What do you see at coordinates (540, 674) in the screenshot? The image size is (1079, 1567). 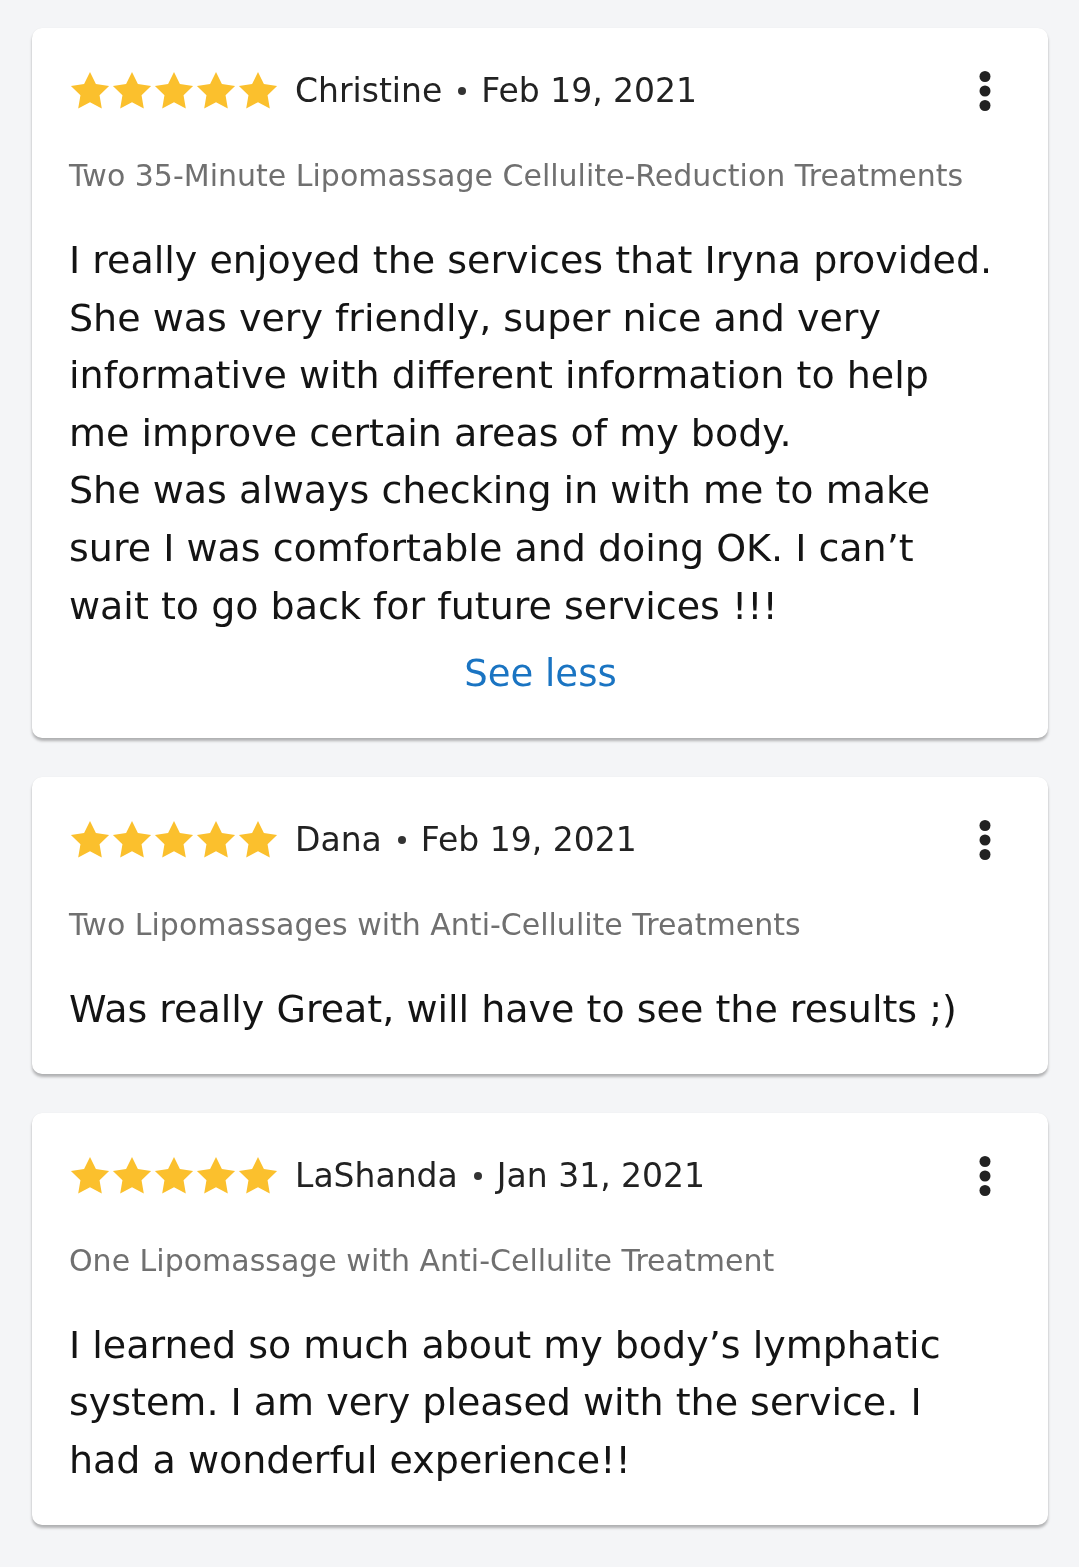 I see `see-less-link: See less` at bounding box center [540, 674].